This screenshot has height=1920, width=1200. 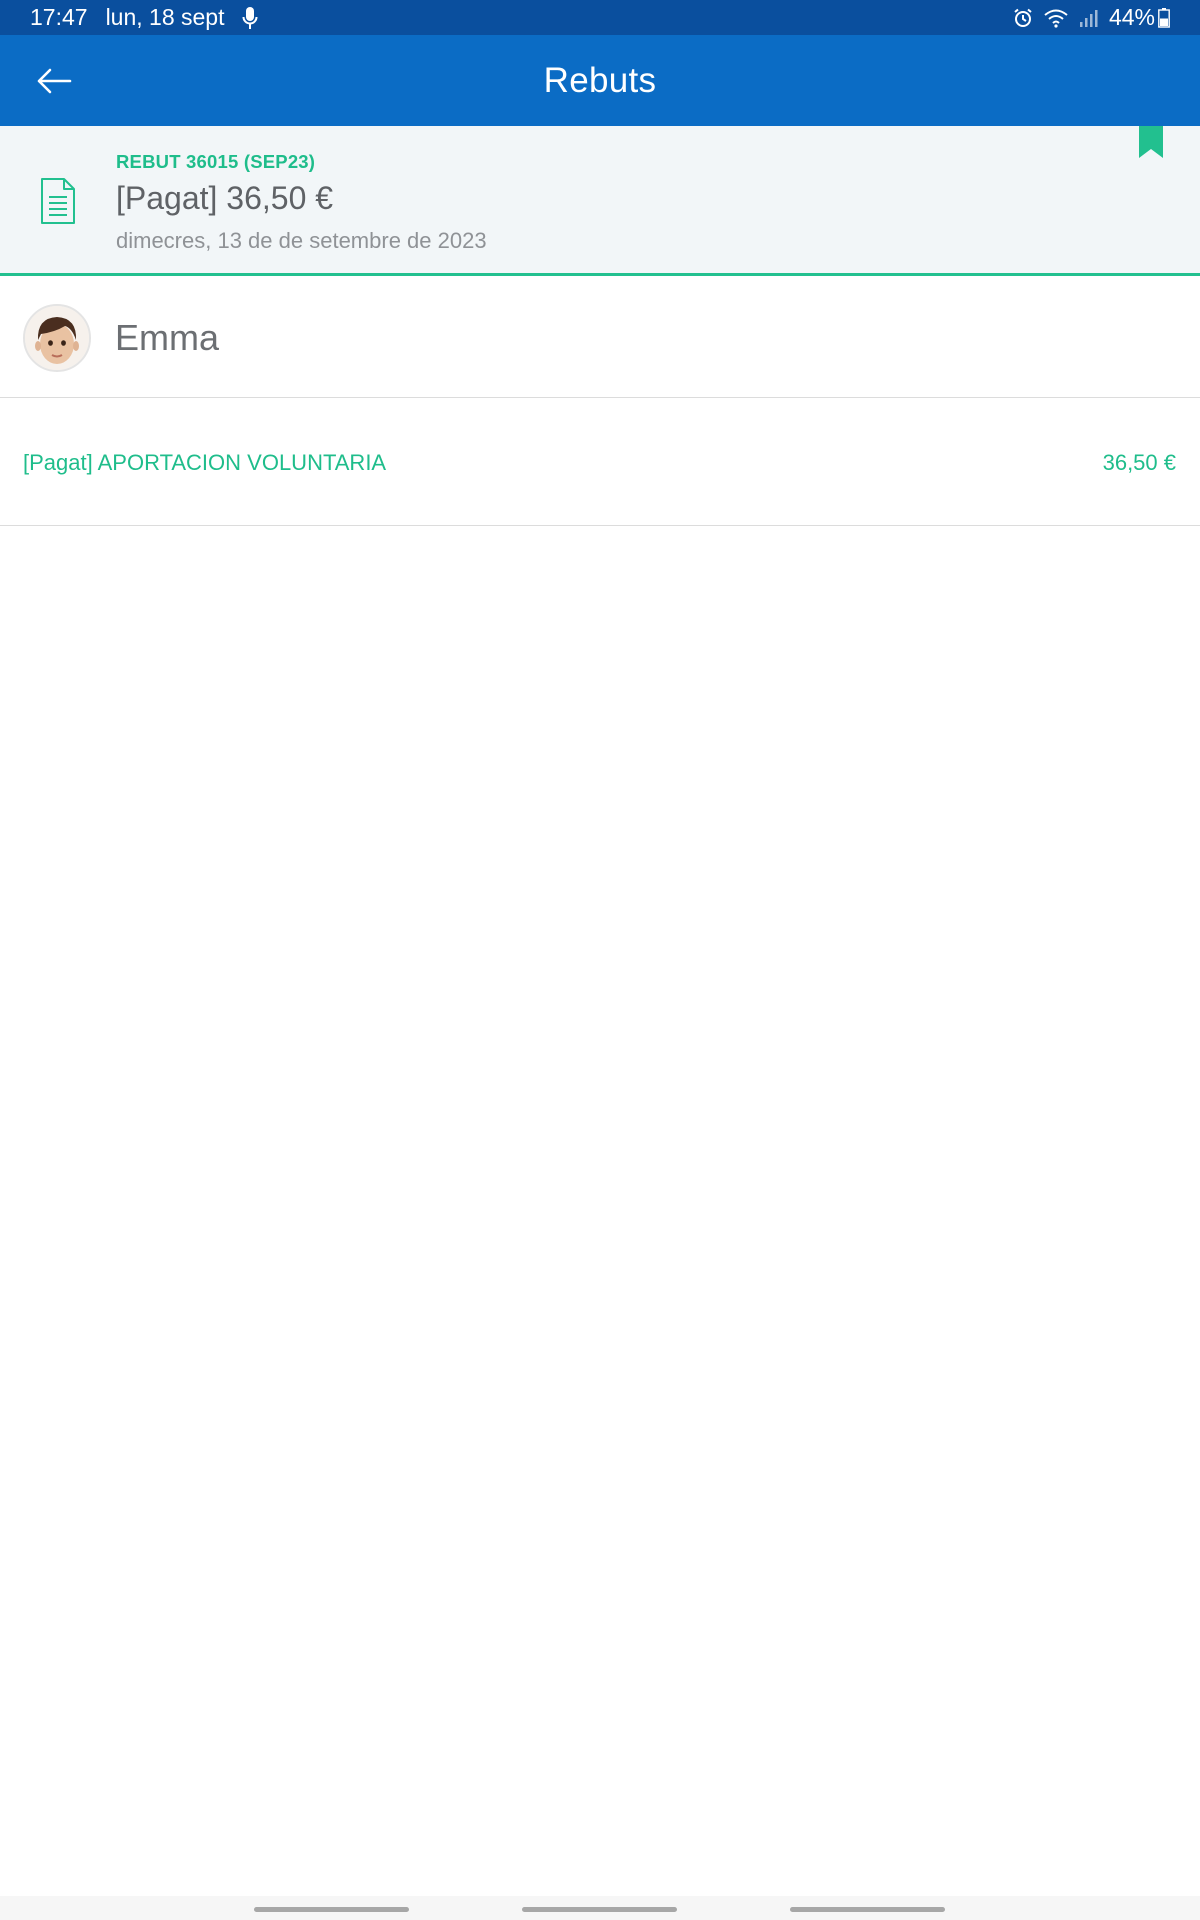 What do you see at coordinates (1151, 142) in the screenshot?
I see `bookmark-icon` at bounding box center [1151, 142].